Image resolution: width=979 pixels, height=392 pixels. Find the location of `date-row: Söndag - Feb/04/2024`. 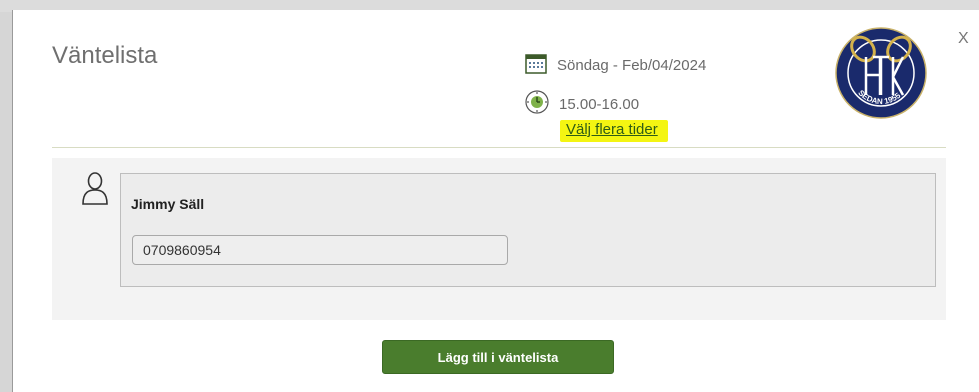

date-row: Söndag - Feb/04/2024 is located at coordinates (615, 65).